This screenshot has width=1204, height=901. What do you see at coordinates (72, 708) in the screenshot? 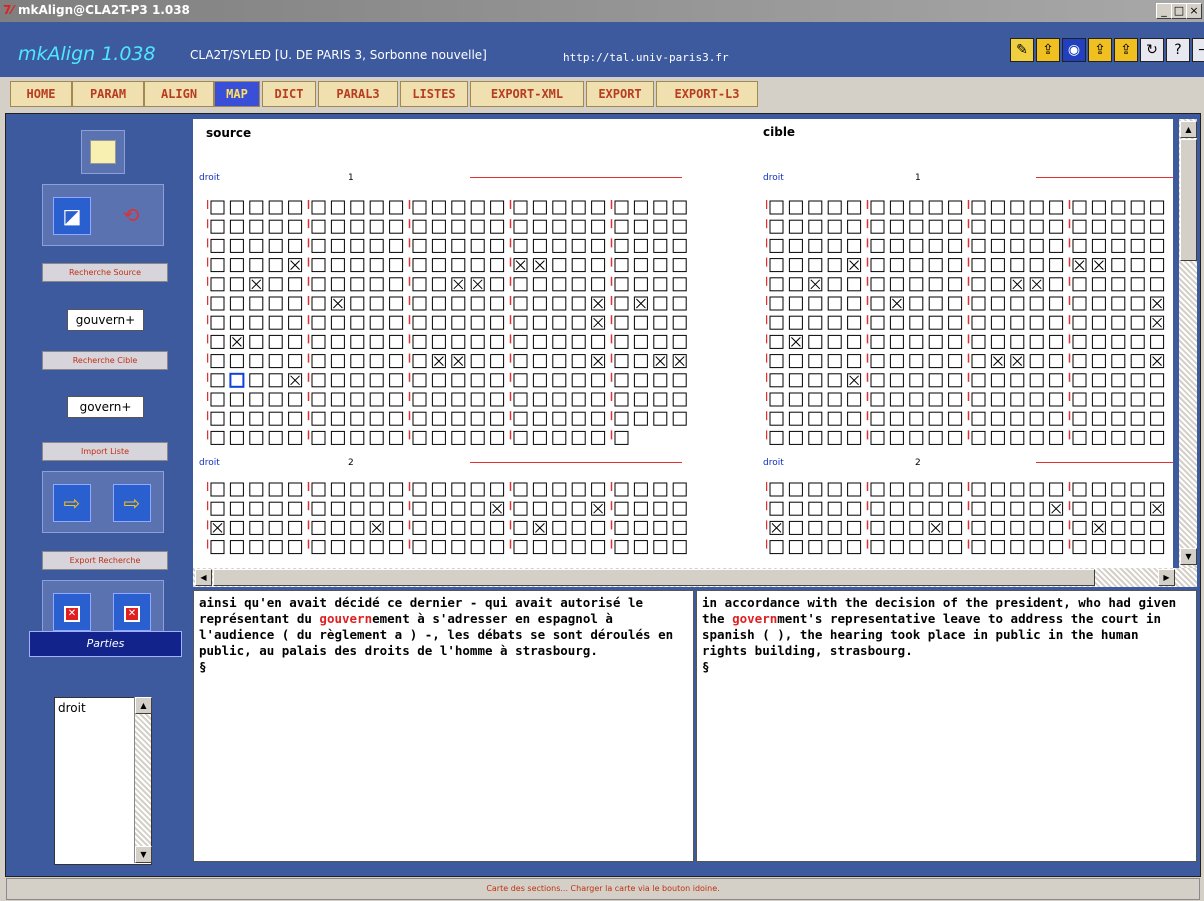
I see `parties-list-item: droit` at bounding box center [72, 708].